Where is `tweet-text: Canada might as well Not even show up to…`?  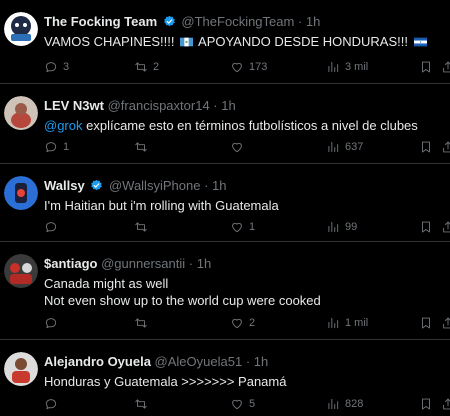
tweet-text: Canada might as well Not even show up to… is located at coordinates (182, 292).